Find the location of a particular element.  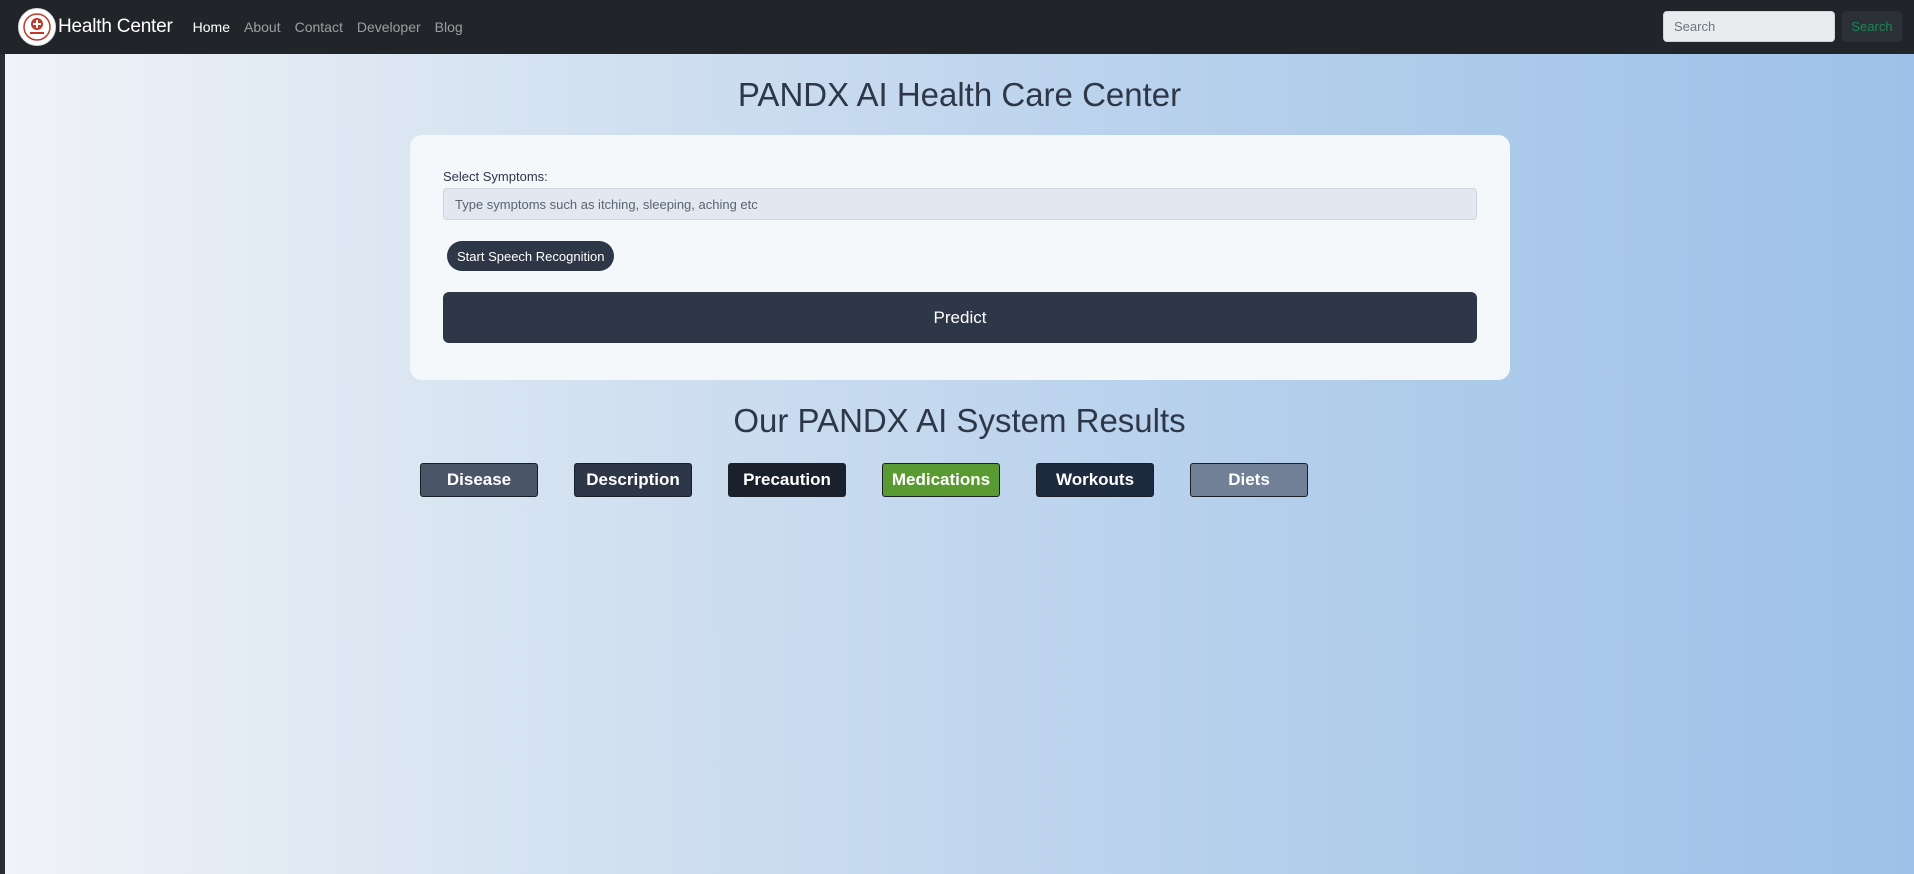

symptoms-input is located at coordinates (960, 204).